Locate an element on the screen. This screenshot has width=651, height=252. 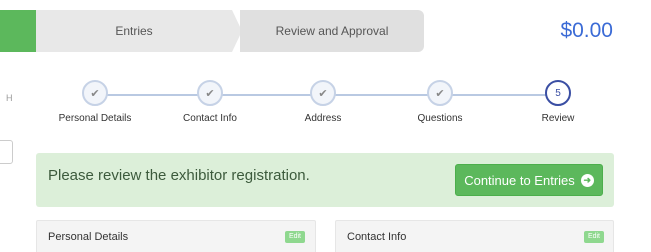
completed-step-segment is located at coordinates (18, 31).